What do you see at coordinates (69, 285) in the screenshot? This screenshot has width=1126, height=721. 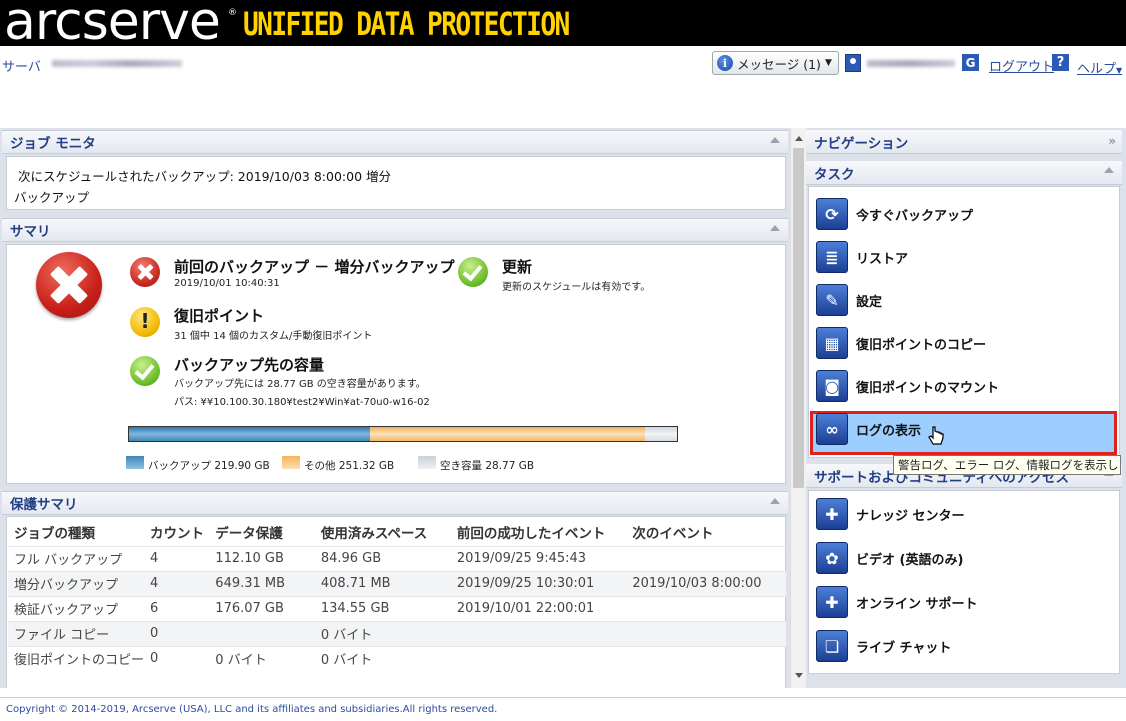 I see `overall-error-icon` at bounding box center [69, 285].